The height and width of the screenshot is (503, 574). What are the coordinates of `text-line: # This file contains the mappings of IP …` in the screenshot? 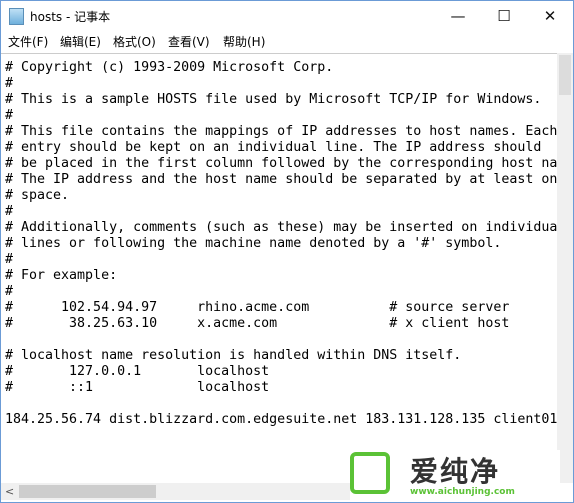 It's located at (281, 131).